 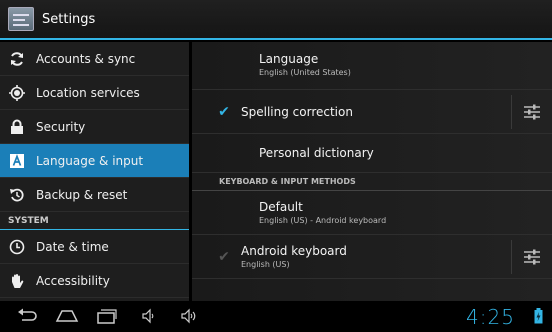 I want to click on volume-down-icon, so click(x=148, y=316).